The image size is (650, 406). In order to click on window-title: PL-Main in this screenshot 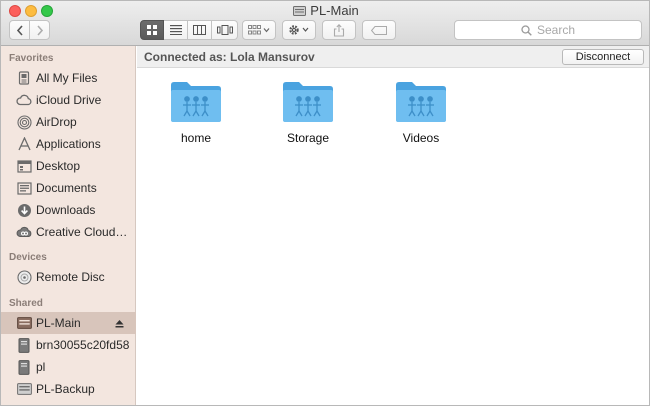, I will do `click(325, 10)`.